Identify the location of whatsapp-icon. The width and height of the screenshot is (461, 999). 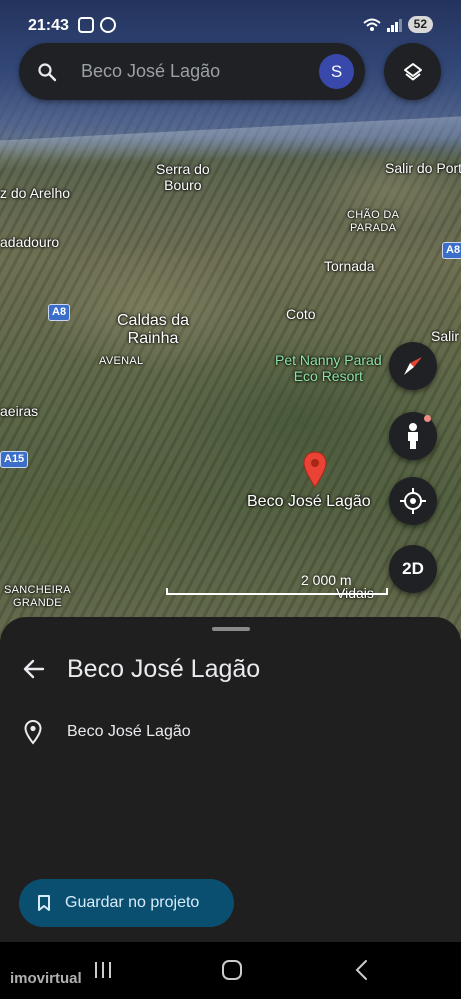
(108, 25).